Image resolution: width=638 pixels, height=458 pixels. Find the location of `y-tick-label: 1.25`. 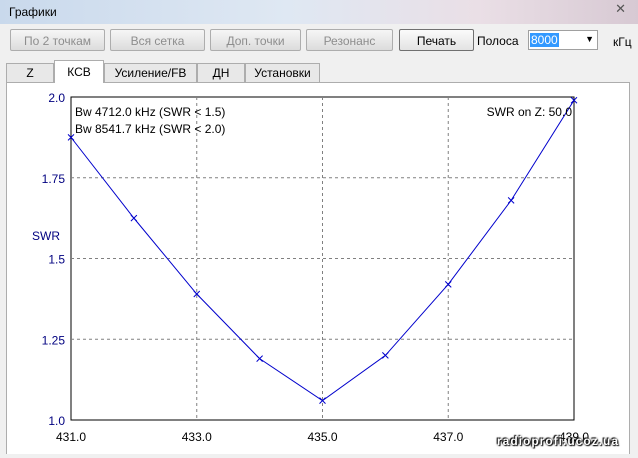

y-tick-label: 1.25 is located at coordinates (54, 340).